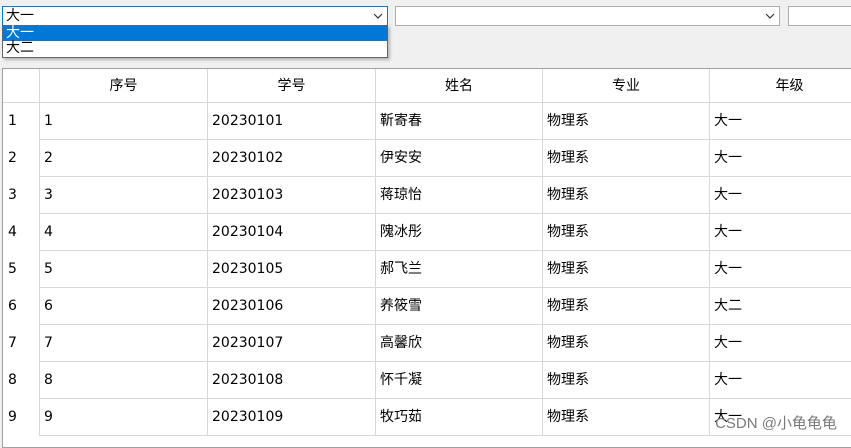  What do you see at coordinates (124, 417) in the screenshot?
I see `table-cell: 9` at bounding box center [124, 417].